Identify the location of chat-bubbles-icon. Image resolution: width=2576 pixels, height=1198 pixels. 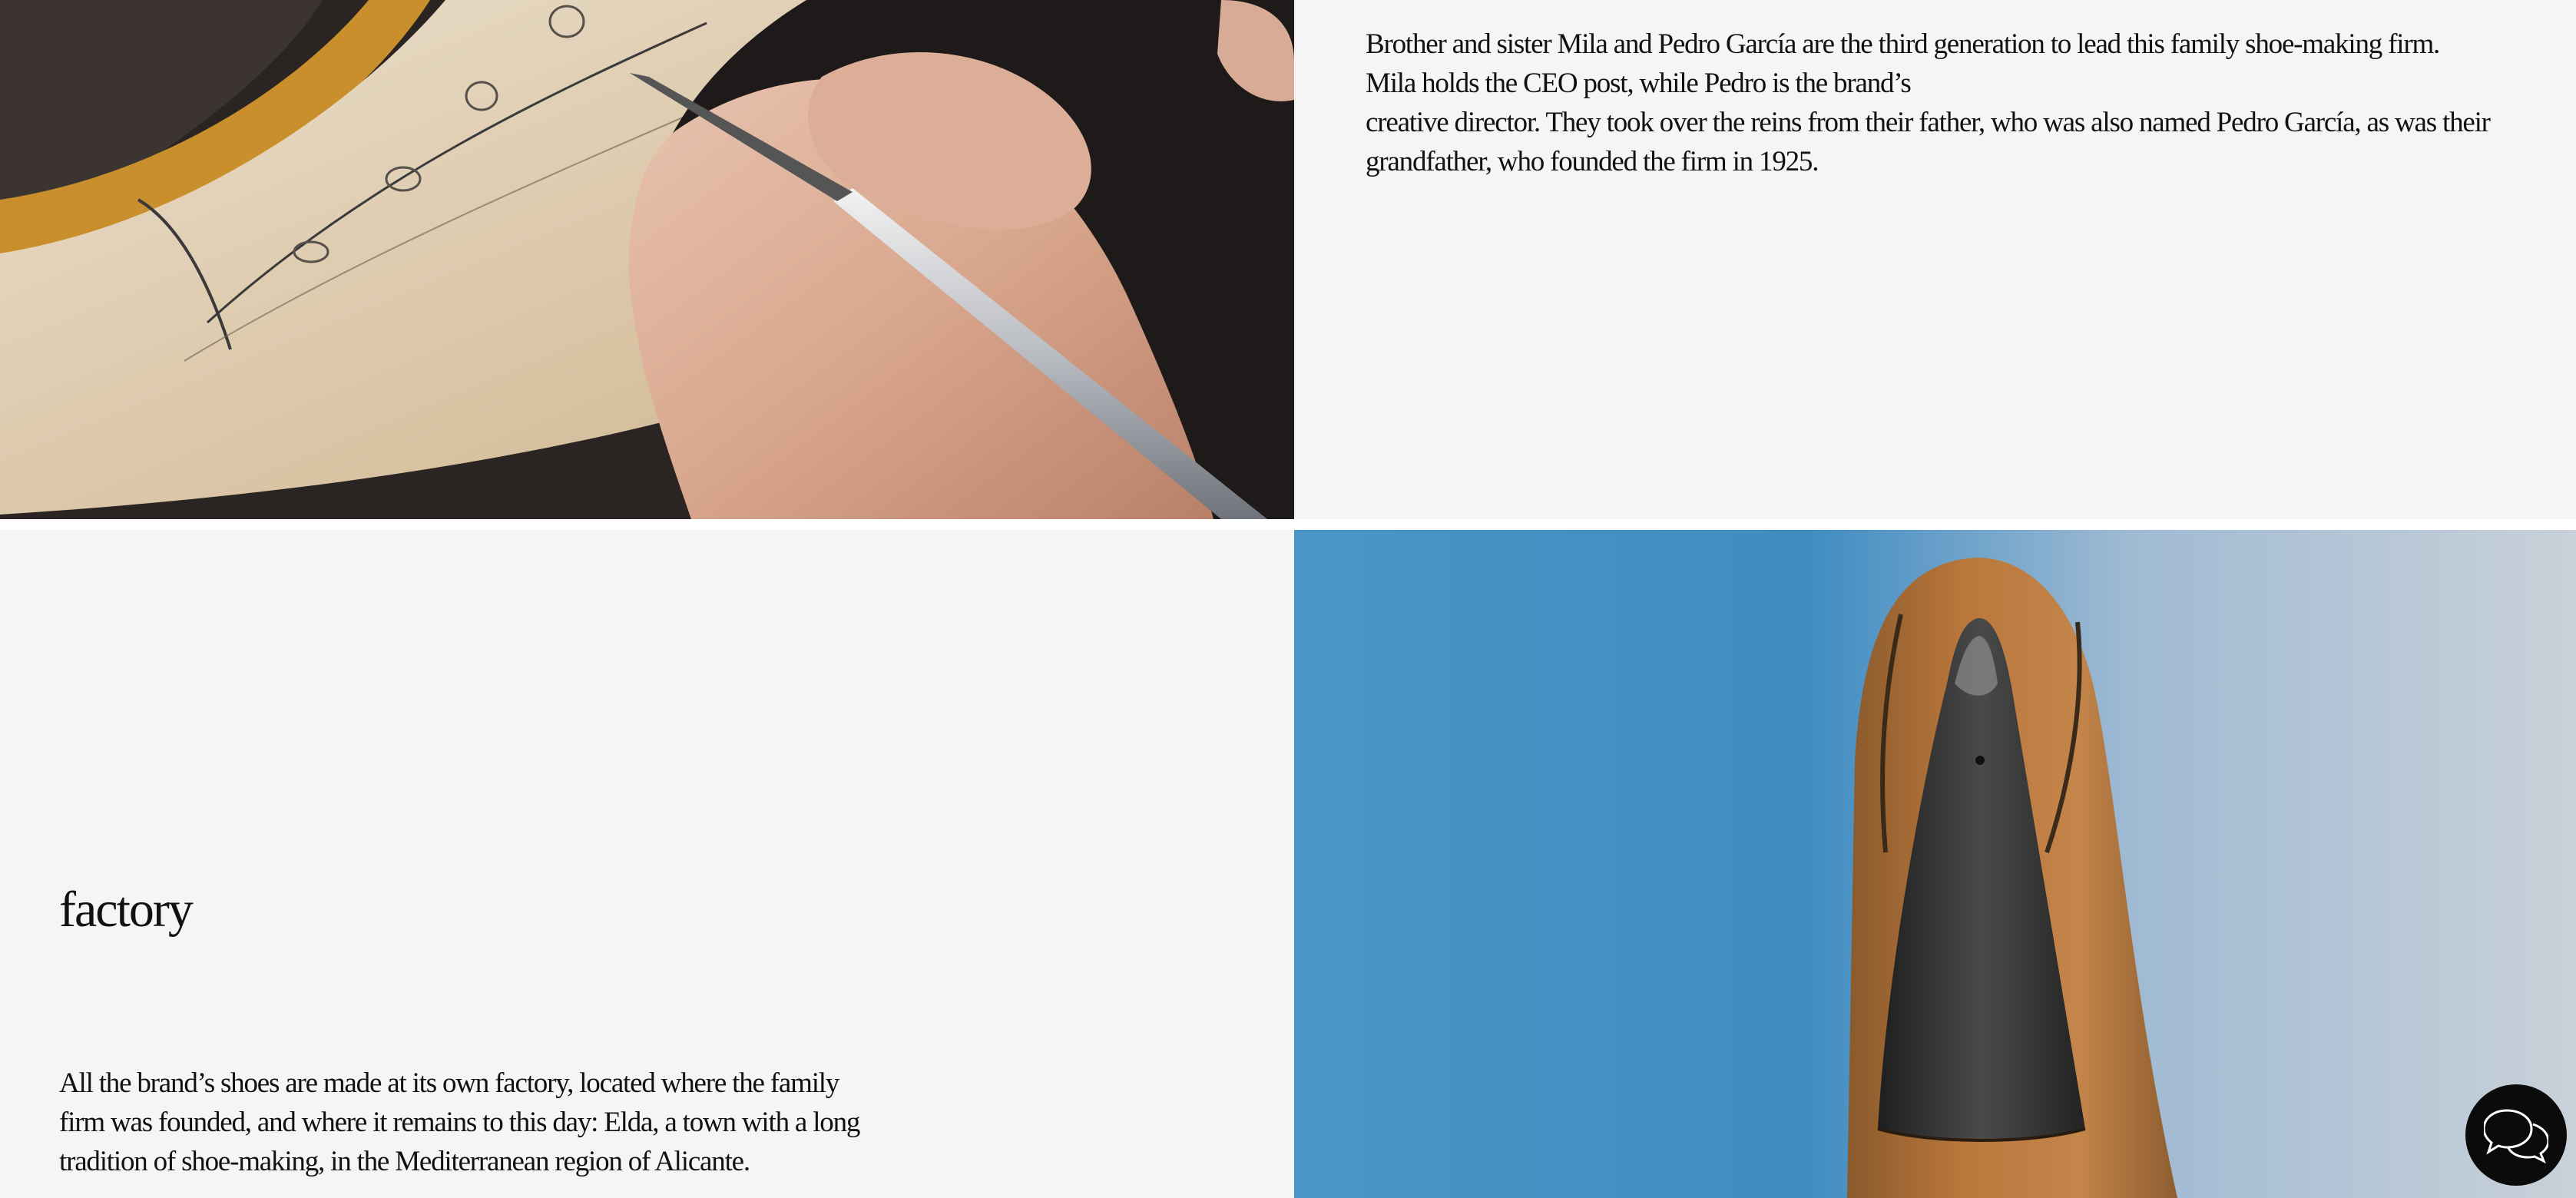
(2516, 1136).